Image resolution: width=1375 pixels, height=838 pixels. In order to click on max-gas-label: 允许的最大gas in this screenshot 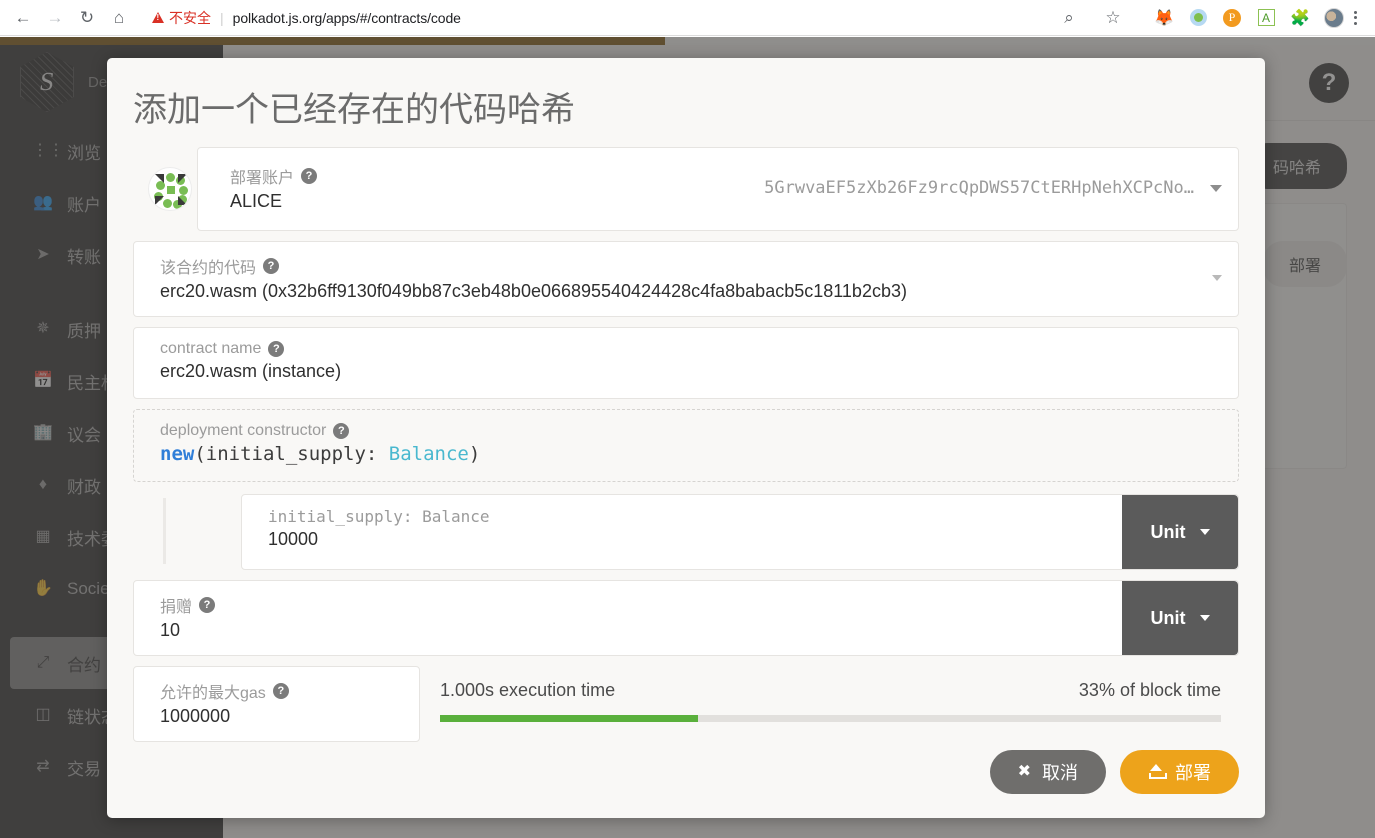, I will do `click(213, 693)`.